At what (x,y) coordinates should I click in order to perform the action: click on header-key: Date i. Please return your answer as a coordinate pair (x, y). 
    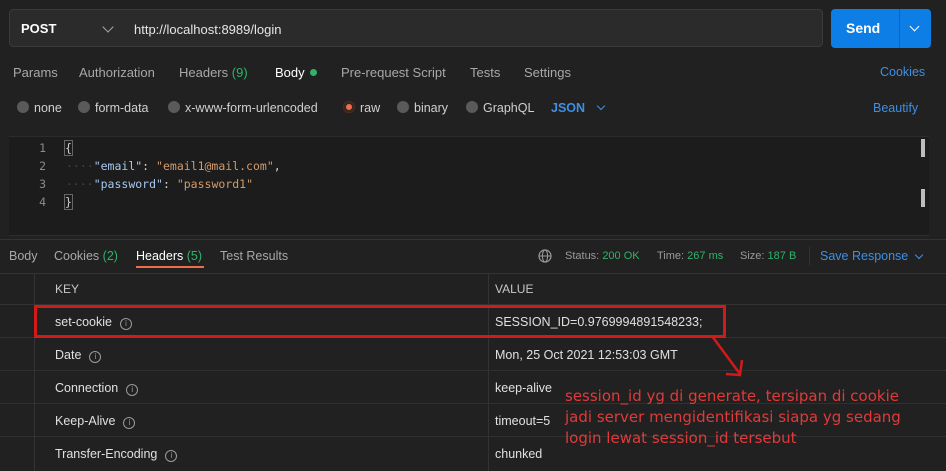
    Looking at the image, I should click on (78, 355).